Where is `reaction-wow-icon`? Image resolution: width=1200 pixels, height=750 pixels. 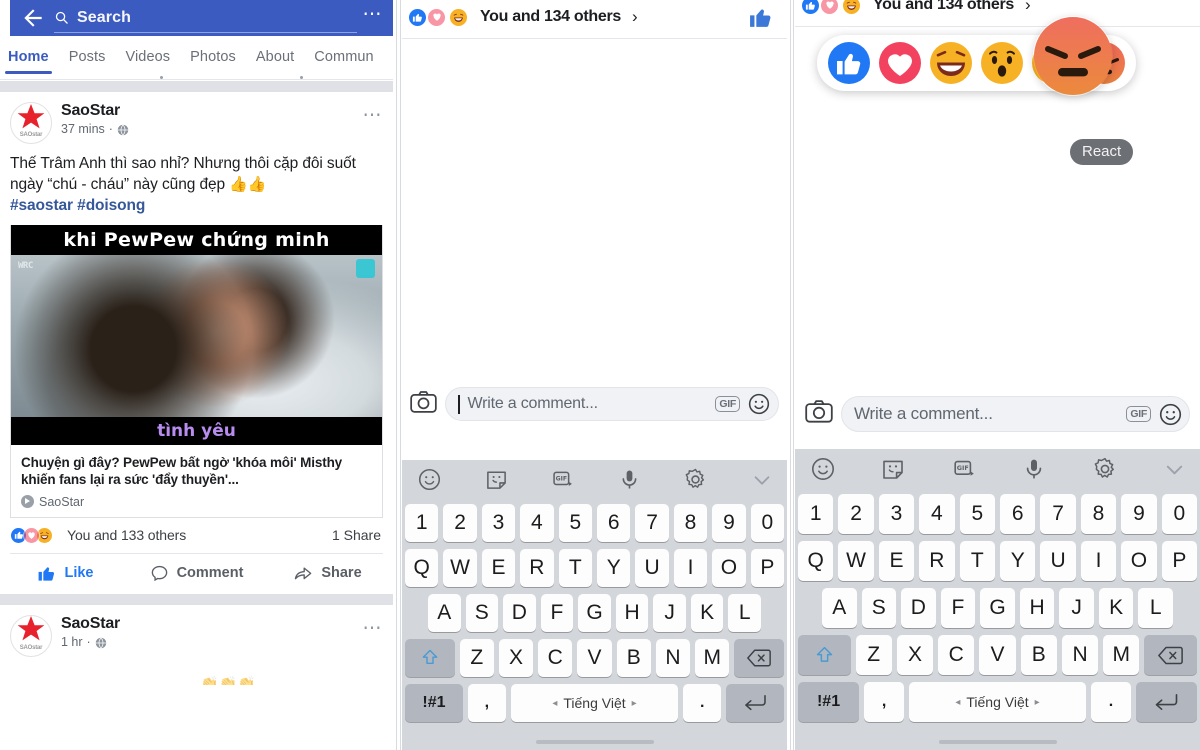 reaction-wow-icon is located at coordinates (1002, 63).